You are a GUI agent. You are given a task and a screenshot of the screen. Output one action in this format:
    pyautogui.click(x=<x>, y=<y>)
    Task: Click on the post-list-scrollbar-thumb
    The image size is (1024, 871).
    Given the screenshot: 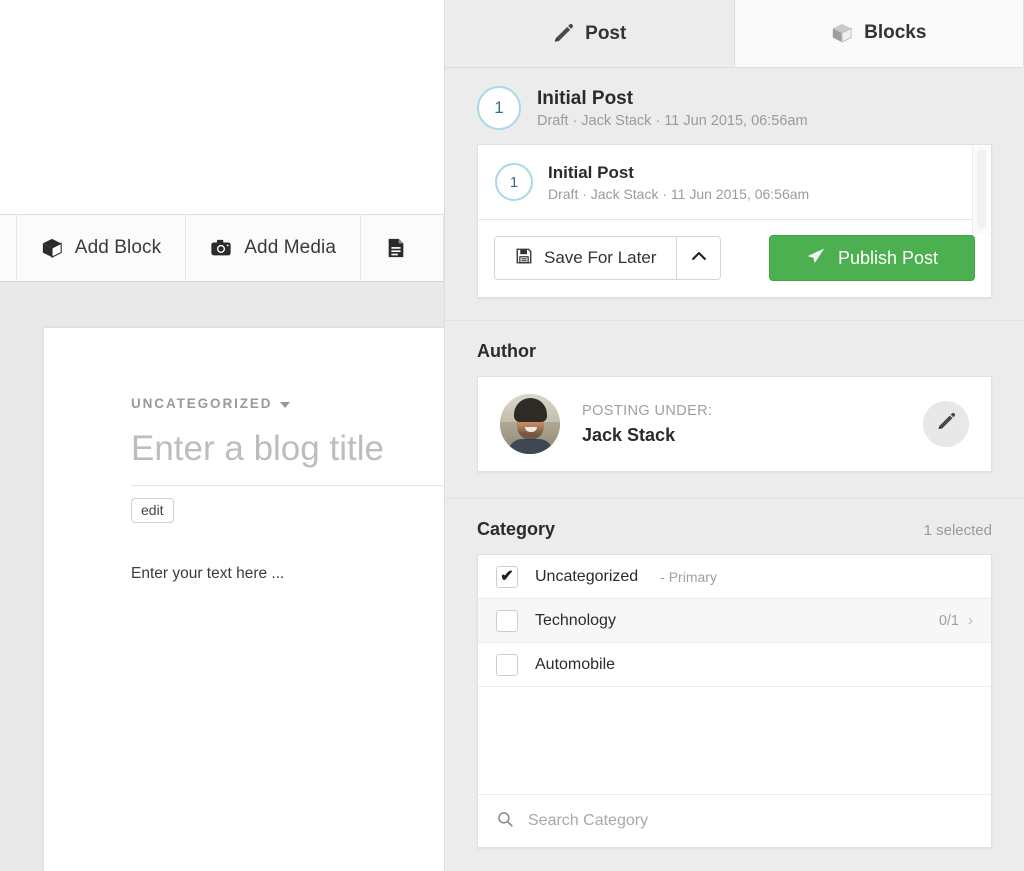 What is the action you would take?
    pyautogui.click(x=981, y=189)
    